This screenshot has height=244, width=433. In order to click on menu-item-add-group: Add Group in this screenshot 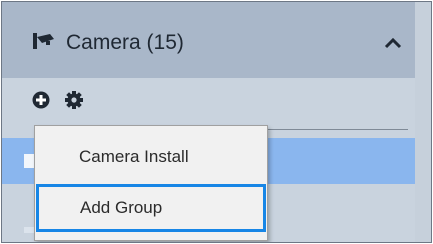, I will do `click(151, 208)`.